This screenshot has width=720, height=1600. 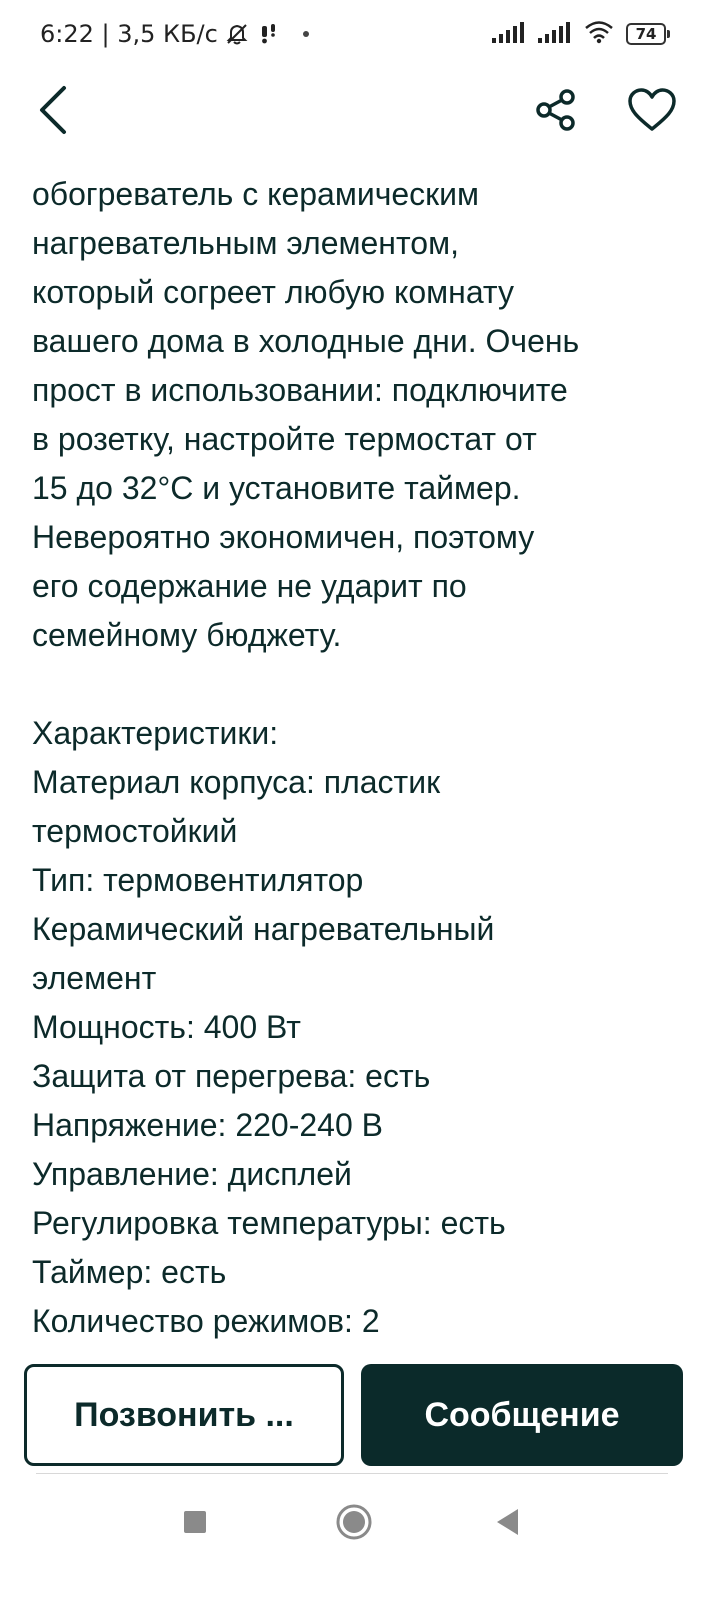 I want to click on share-button, so click(x=556, y=110).